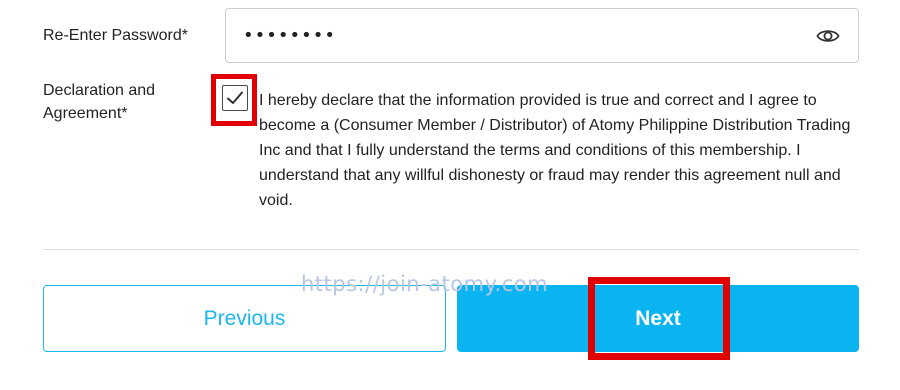  Describe the element at coordinates (99, 102) in the screenshot. I see `declaration-label: Declaration and Agreement*` at that location.